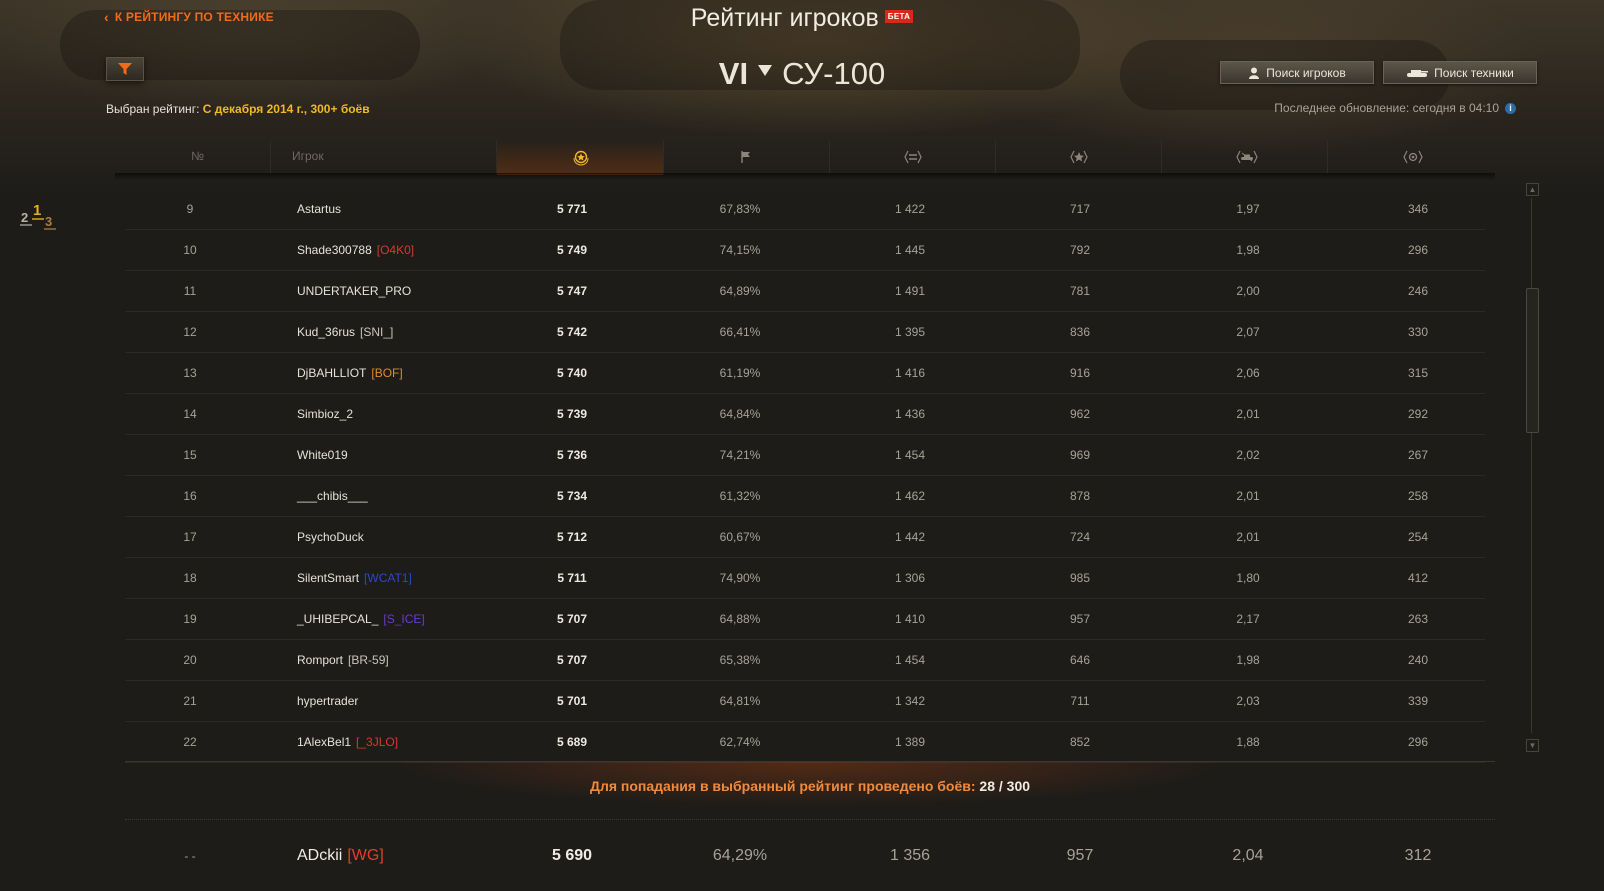  What do you see at coordinates (1080, 619) in the screenshot?
I see `row-experience: 957` at bounding box center [1080, 619].